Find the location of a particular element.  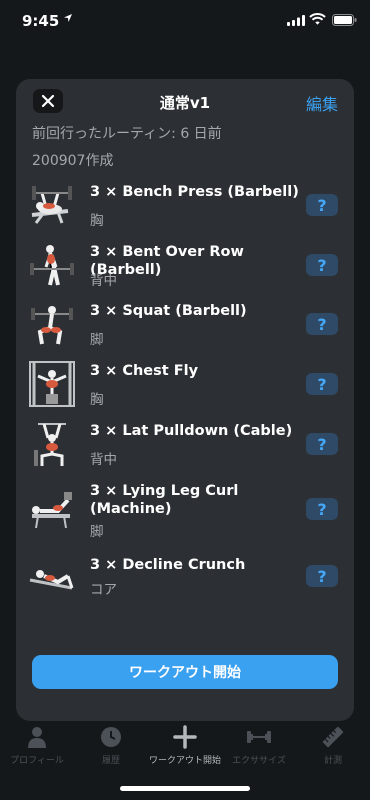

bent-over-row-illustration-icon is located at coordinates (52, 265).